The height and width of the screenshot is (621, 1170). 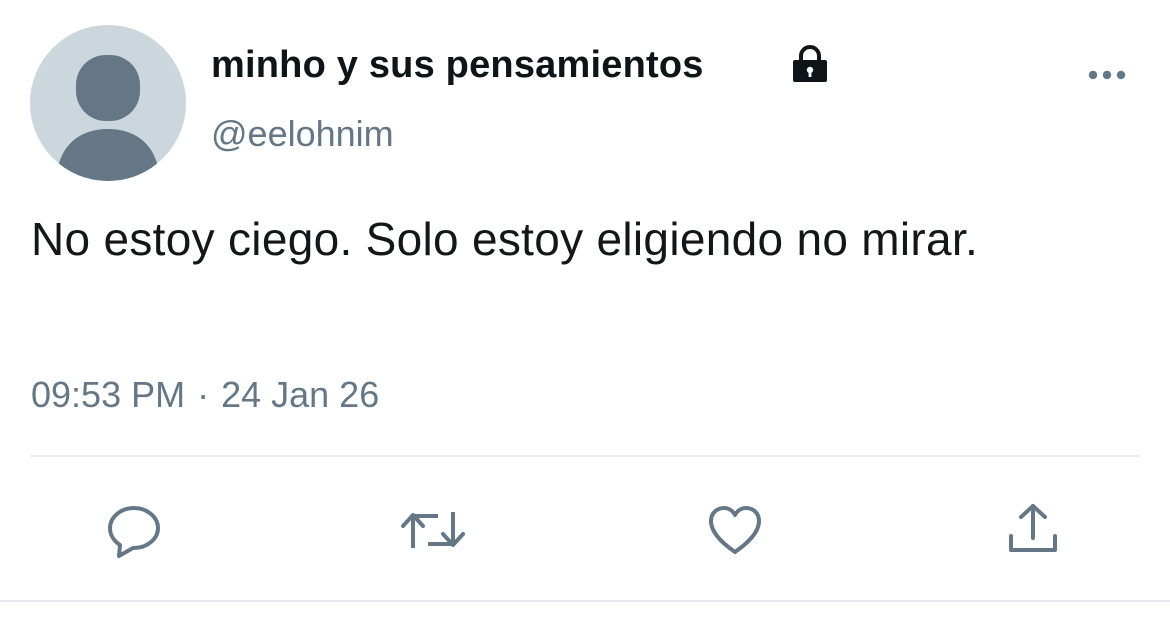 I want to click on user-handle: @eelohnim, so click(x=302, y=134).